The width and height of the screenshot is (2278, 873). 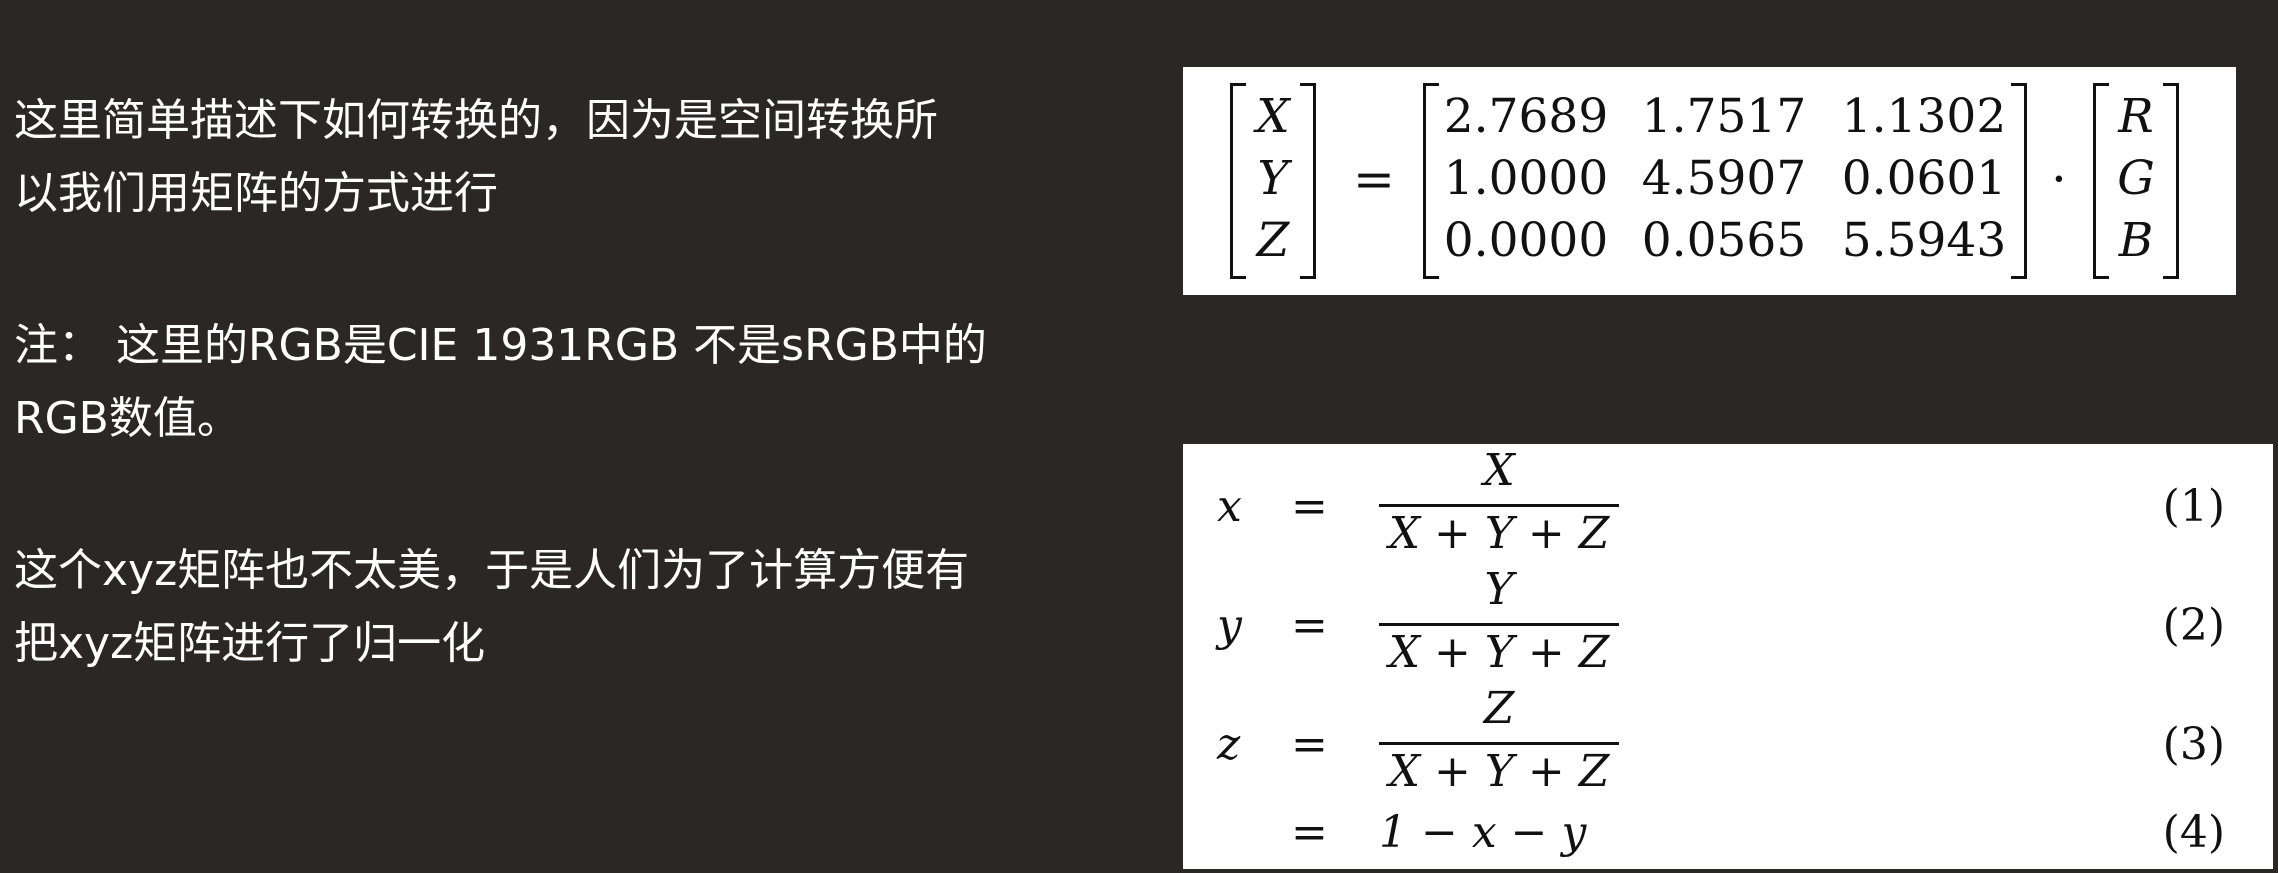 I want to click on xyz-vector: X Y Z, so click(x=1273, y=181).